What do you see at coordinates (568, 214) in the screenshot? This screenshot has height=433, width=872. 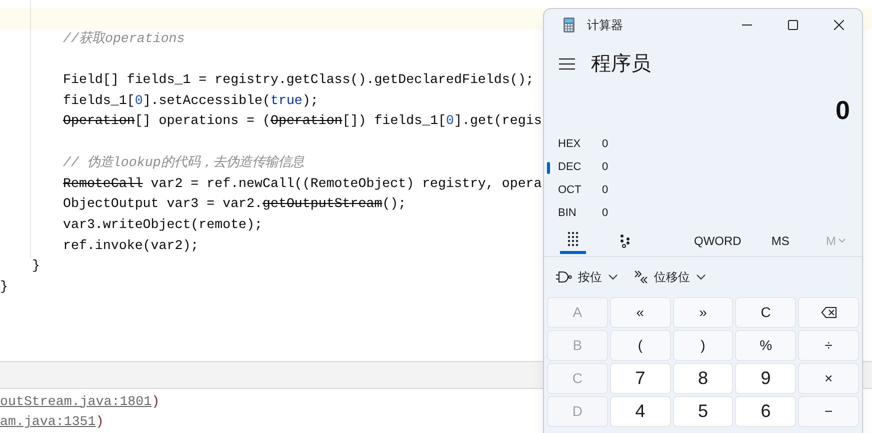 I see `radix-label: BIN` at bounding box center [568, 214].